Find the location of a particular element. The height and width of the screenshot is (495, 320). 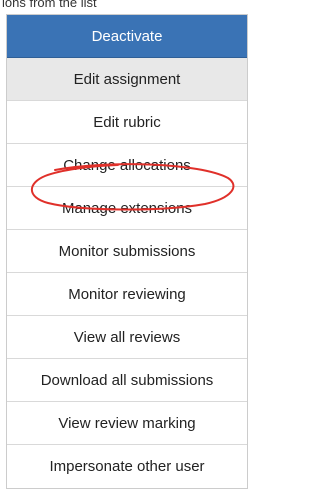

deactivate-button: Deactivate is located at coordinates (127, 36).